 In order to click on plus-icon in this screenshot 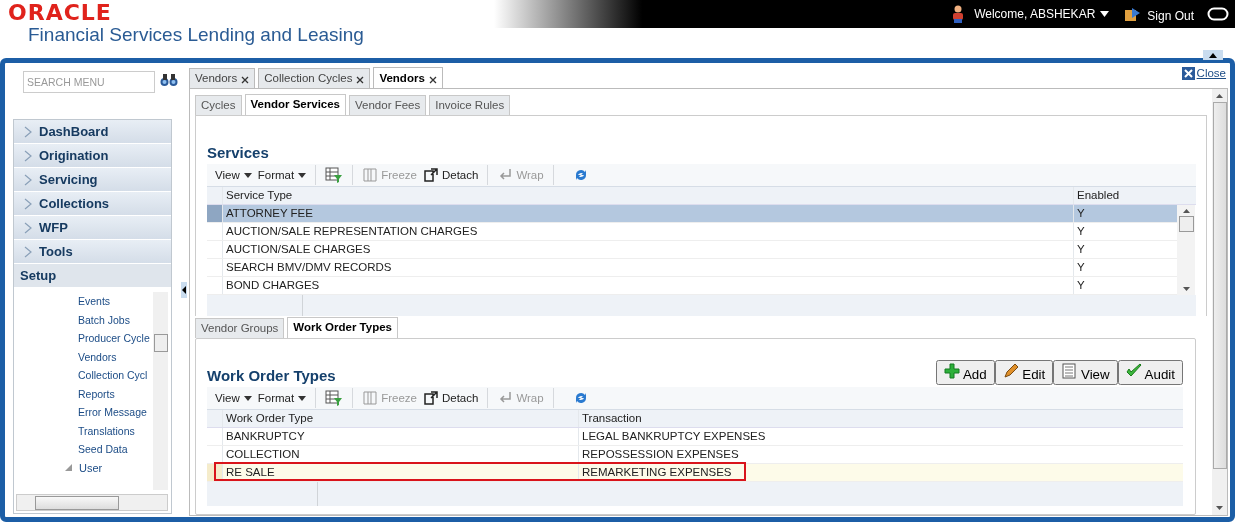, I will do `click(951, 371)`.